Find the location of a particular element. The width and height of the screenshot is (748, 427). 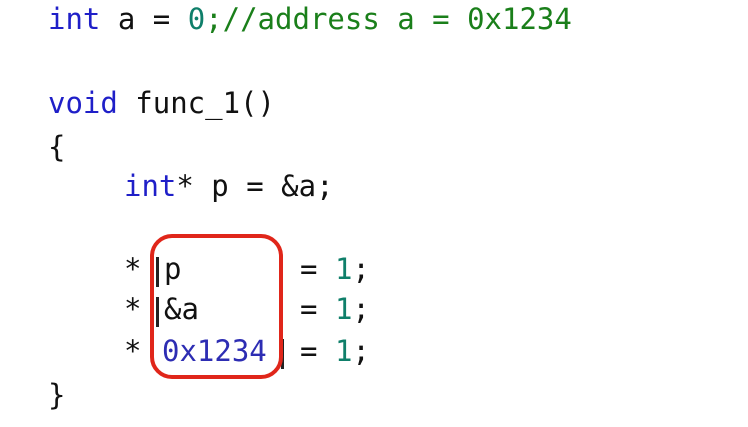

code-line-pointer-decl: int* p = &a; is located at coordinates (229, 186).